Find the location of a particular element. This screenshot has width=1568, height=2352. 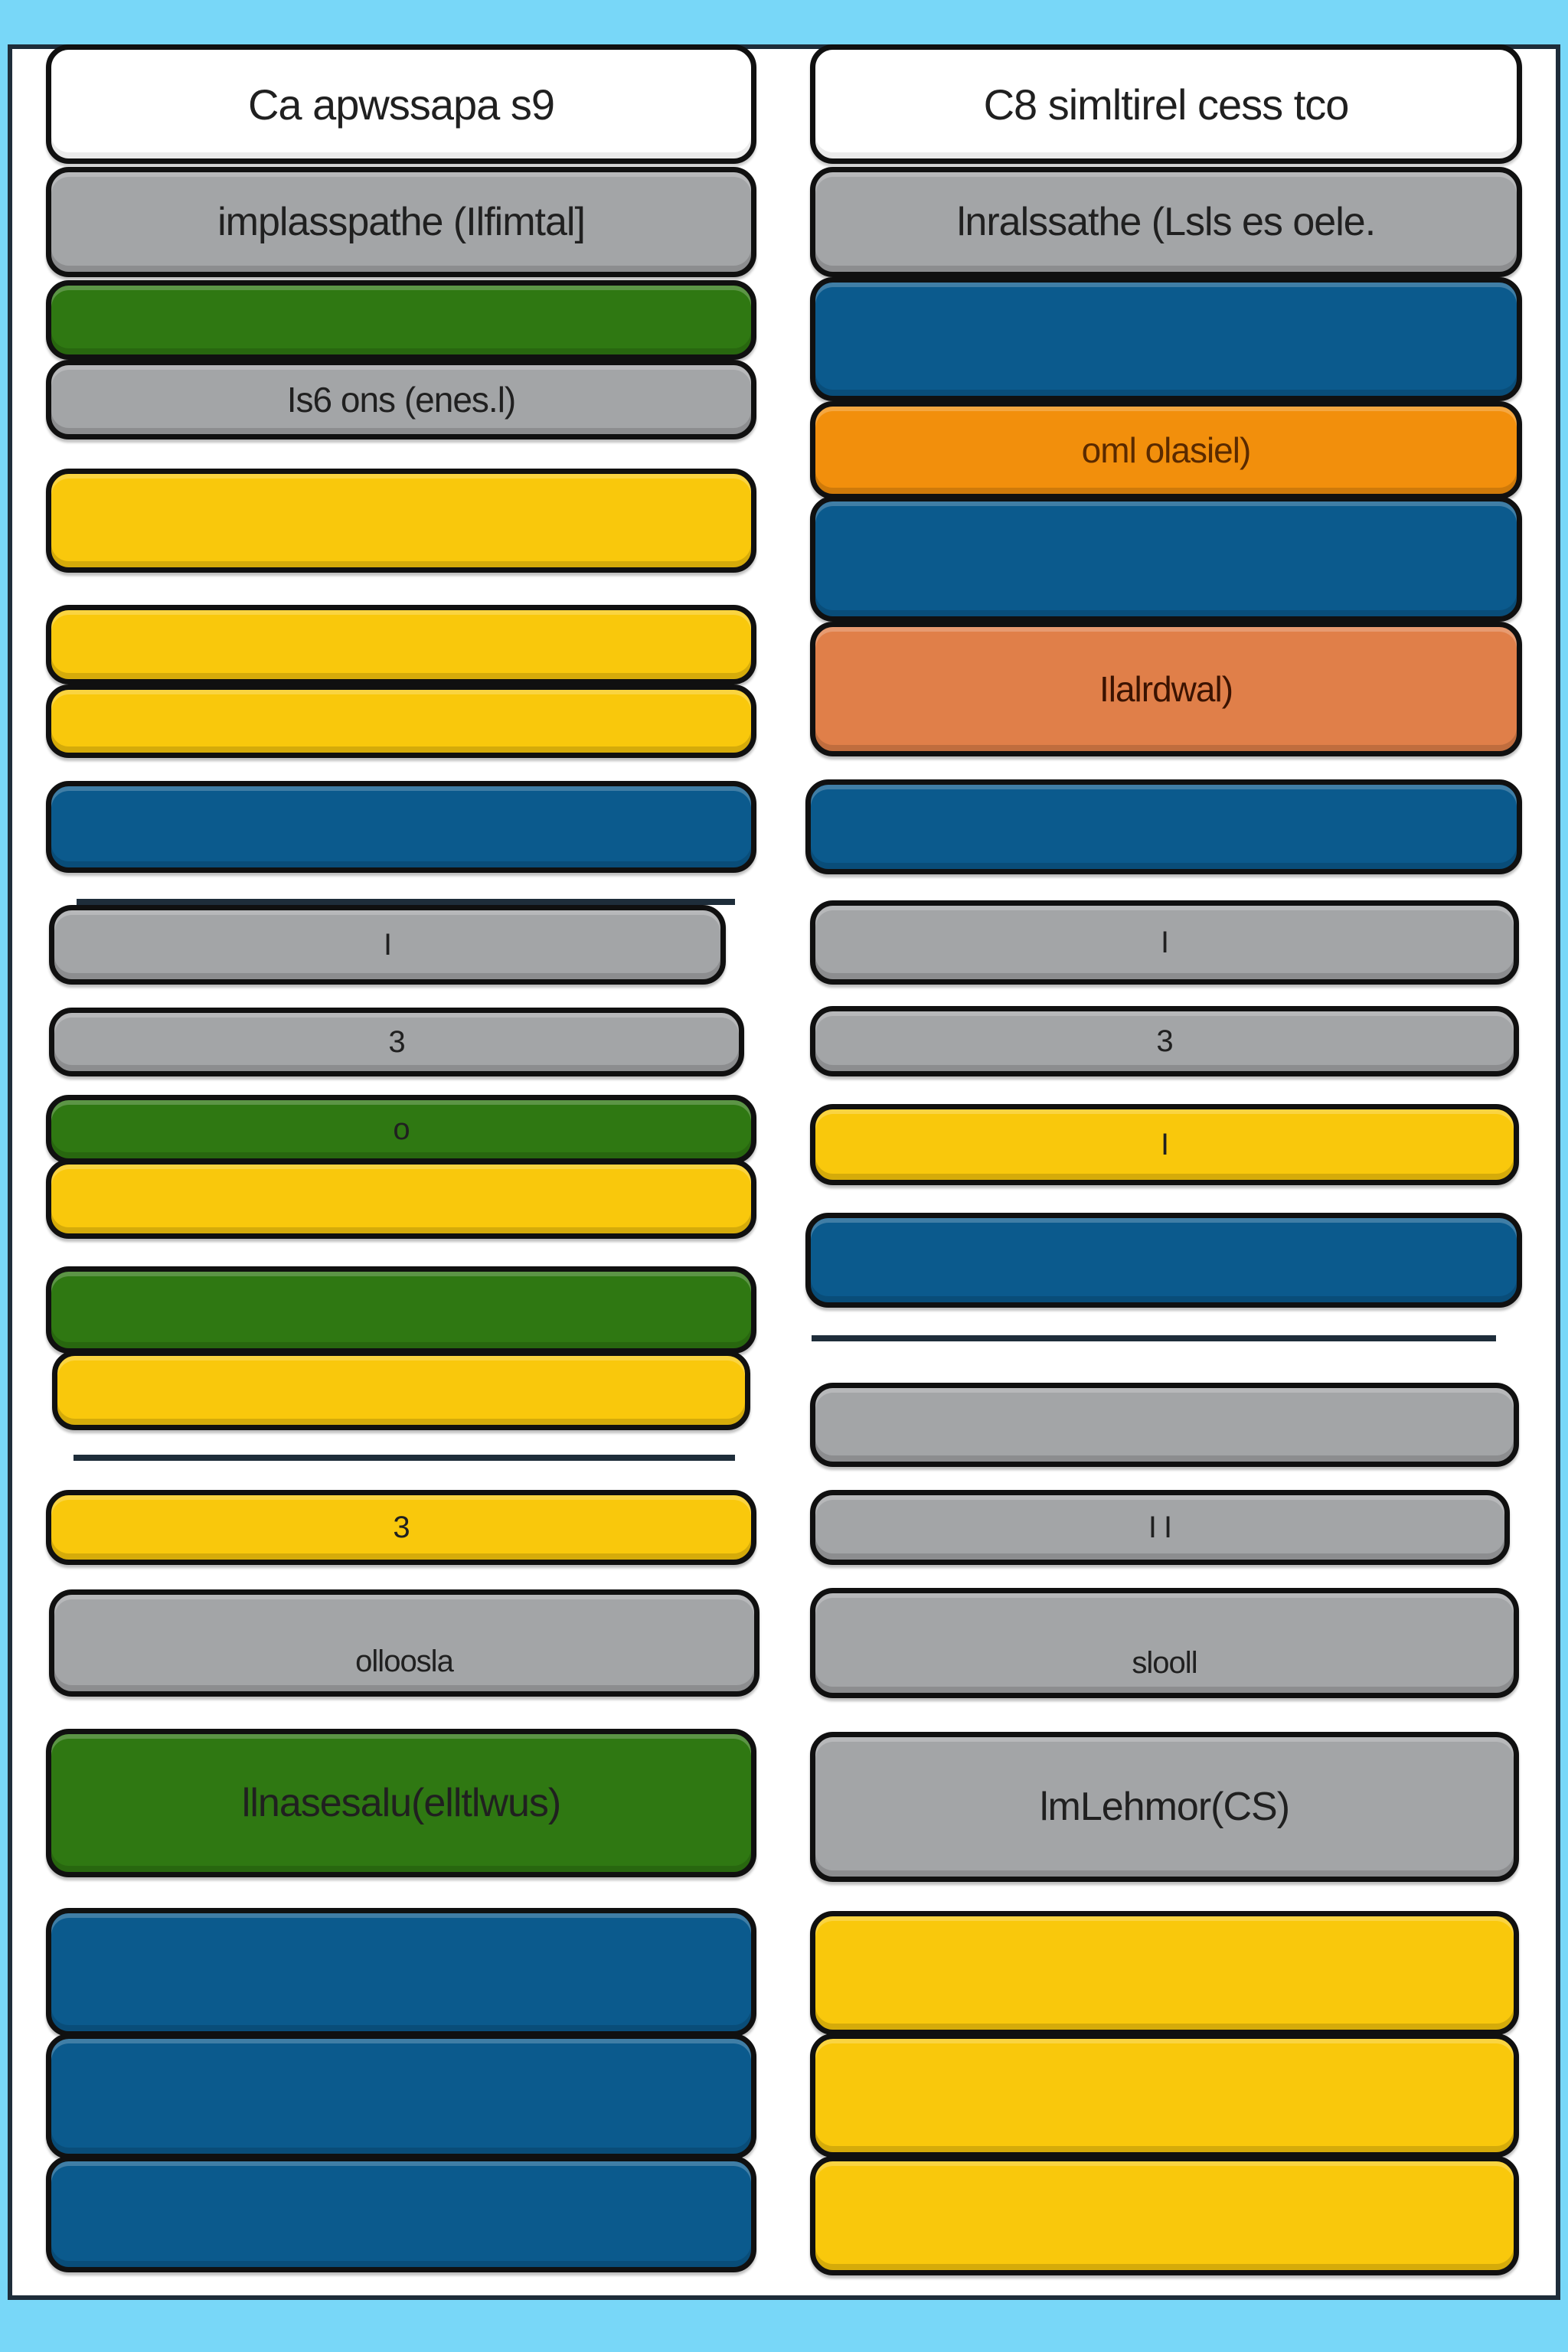

right-orange-bar: oml olasiel) is located at coordinates (1166, 450).